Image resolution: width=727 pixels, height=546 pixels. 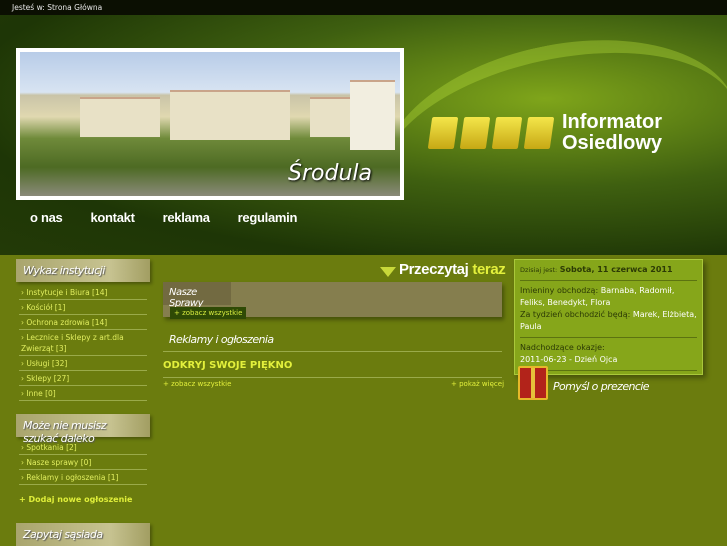 I want to click on breadcrumb: Jesteś w: Strona Główna, so click(x=363, y=7).